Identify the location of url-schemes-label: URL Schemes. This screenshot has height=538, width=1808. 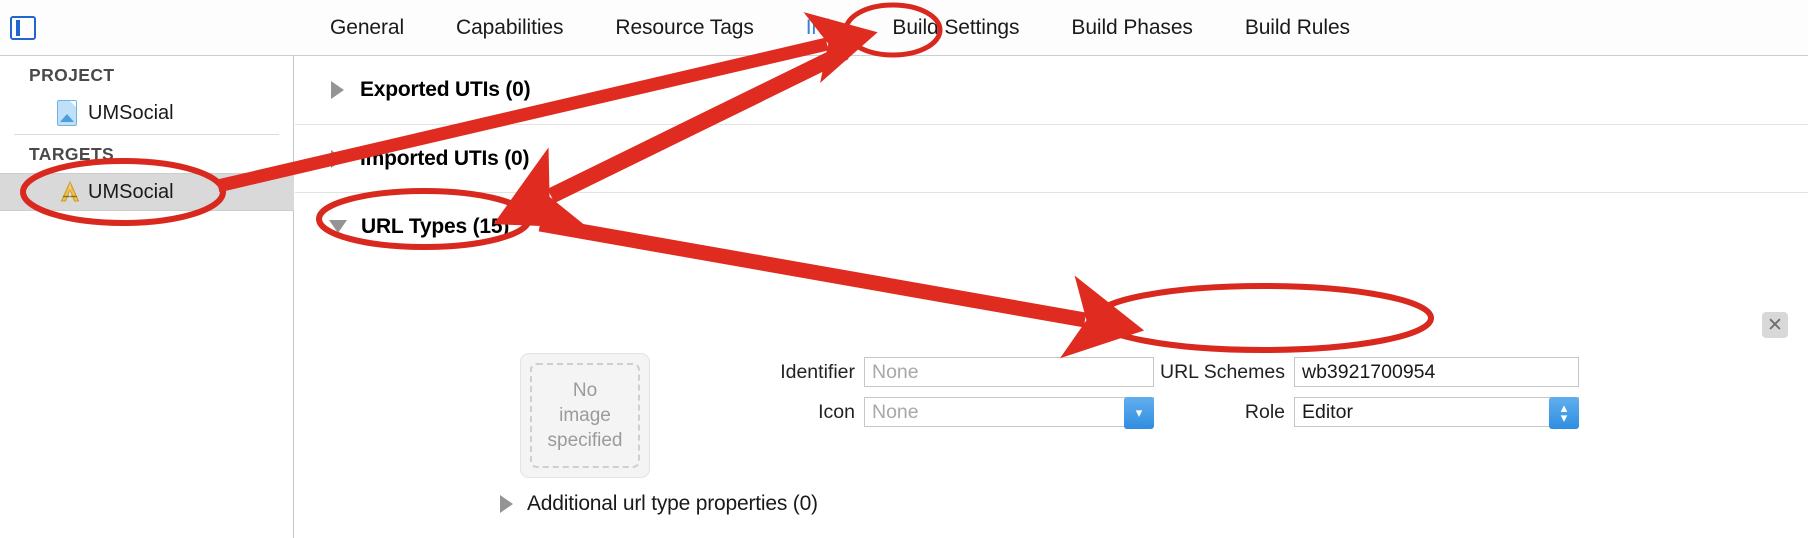
(1222, 371).